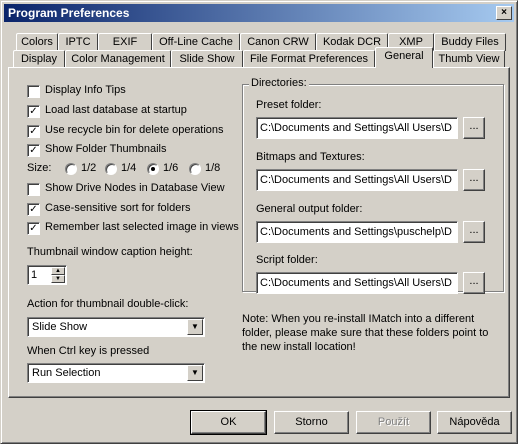 The width and height of the screenshot is (518, 444). What do you see at coordinates (470, 42) in the screenshot?
I see `tab-buddy-files: Buddy Files` at bounding box center [470, 42].